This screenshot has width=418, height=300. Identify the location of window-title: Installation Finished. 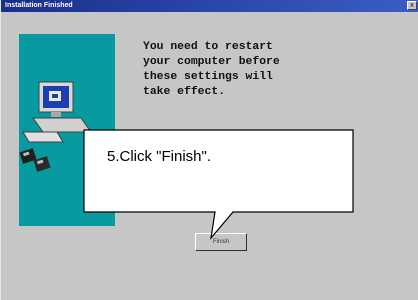
(39, 5).